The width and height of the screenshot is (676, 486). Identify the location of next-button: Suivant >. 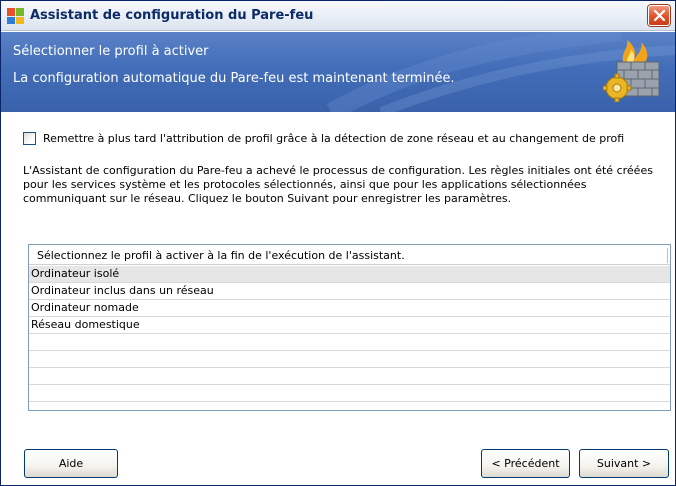
(624, 463).